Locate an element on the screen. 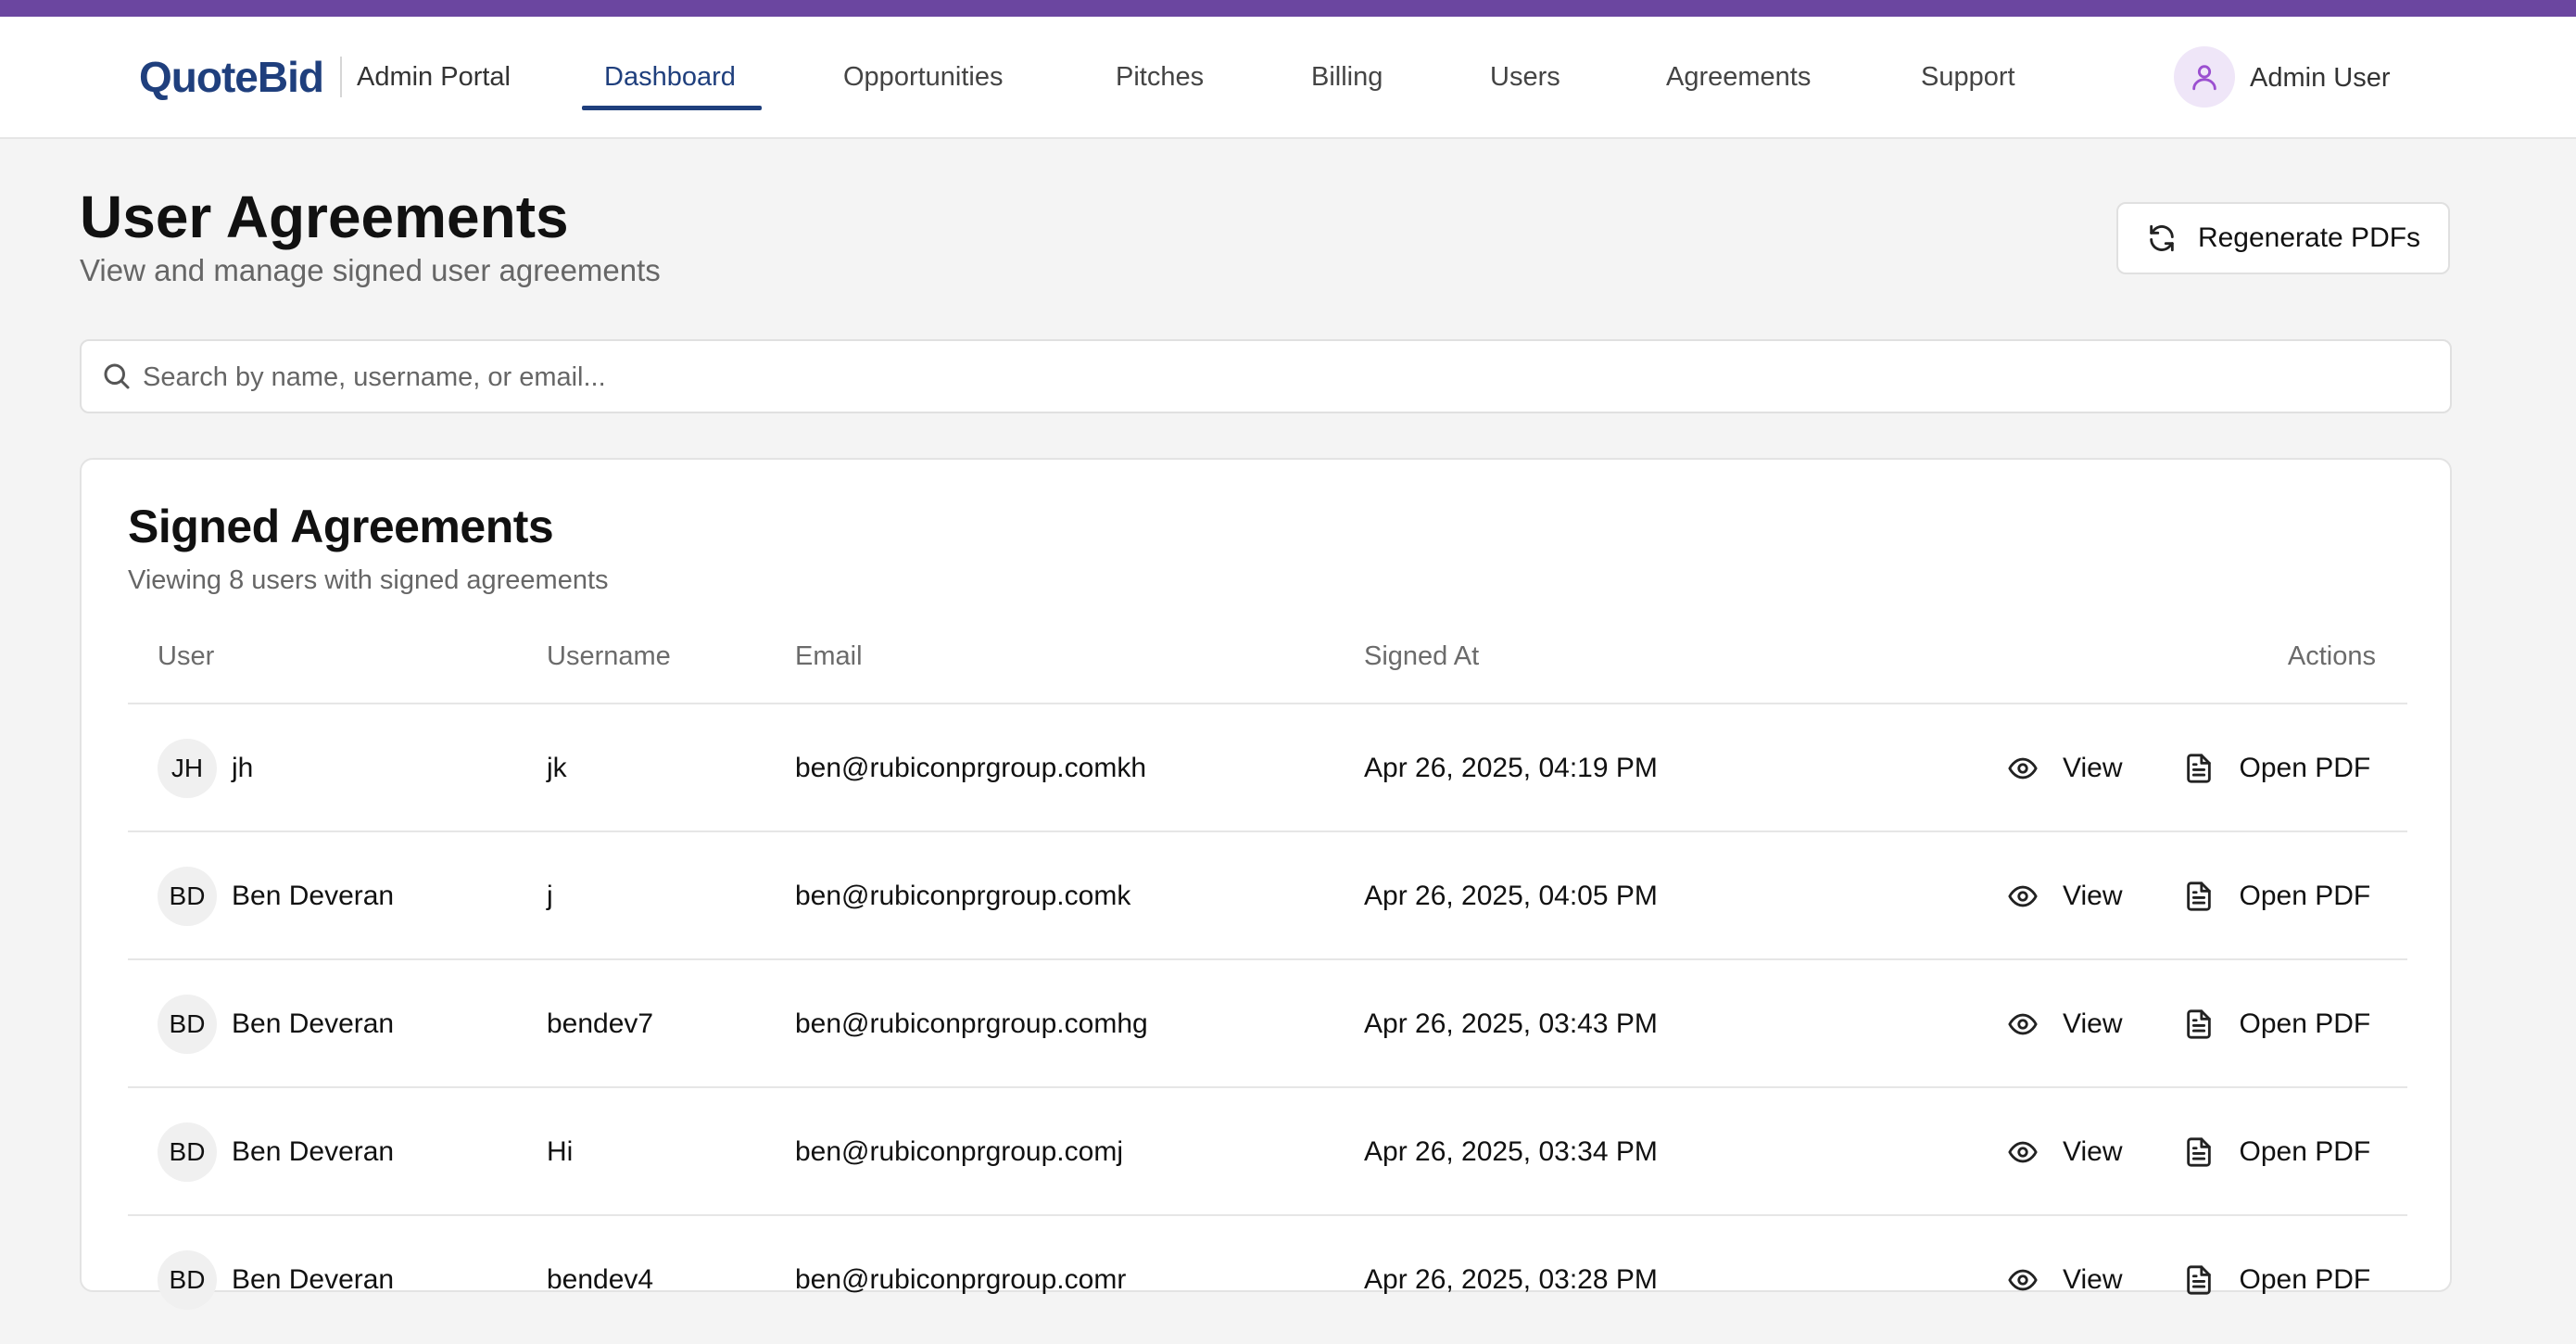 The height and width of the screenshot is (1344, 2576). user-name: Admin User is located at coordinates (2321, 77).